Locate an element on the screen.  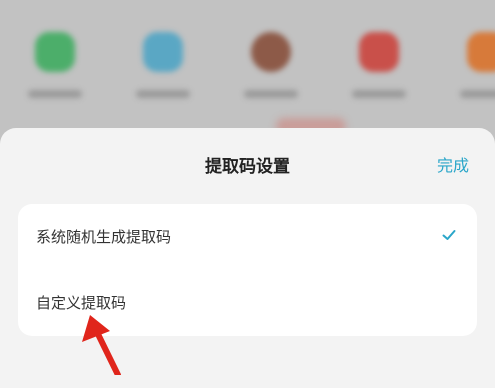
moments-icon is located at coordinates (163, 52).